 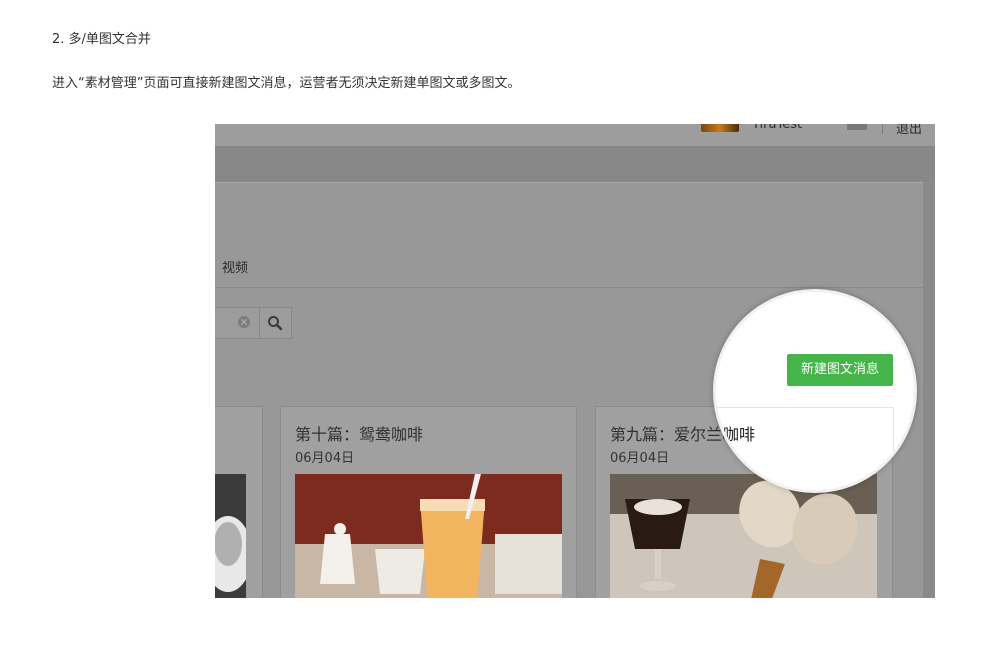 I want to click on material-card-partial, so click(x=239, y=502).